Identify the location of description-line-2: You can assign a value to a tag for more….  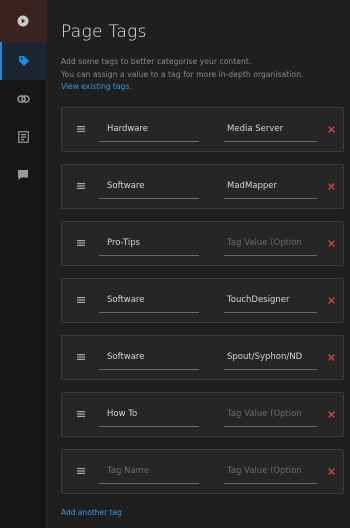
(182, 74).